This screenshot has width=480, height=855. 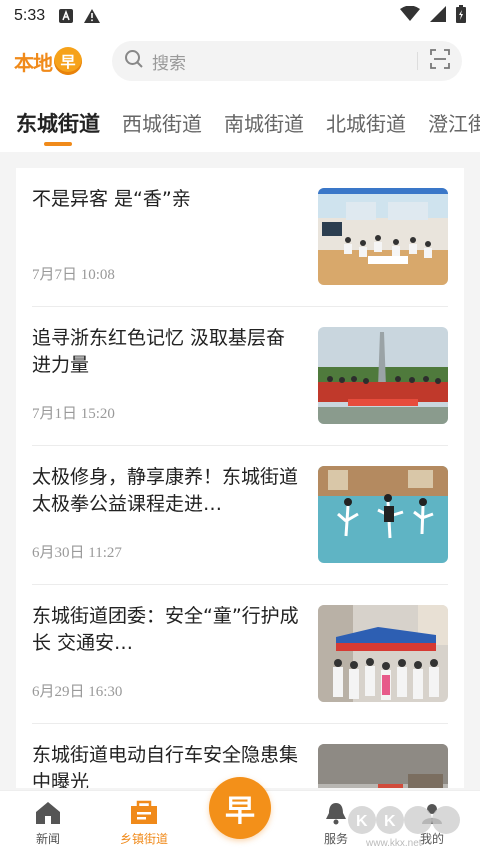 What do you see at coordinates (77, 692) in the screenshot?
I see `news-date: 6月29日 16:30` at bounding box center [77, 692].